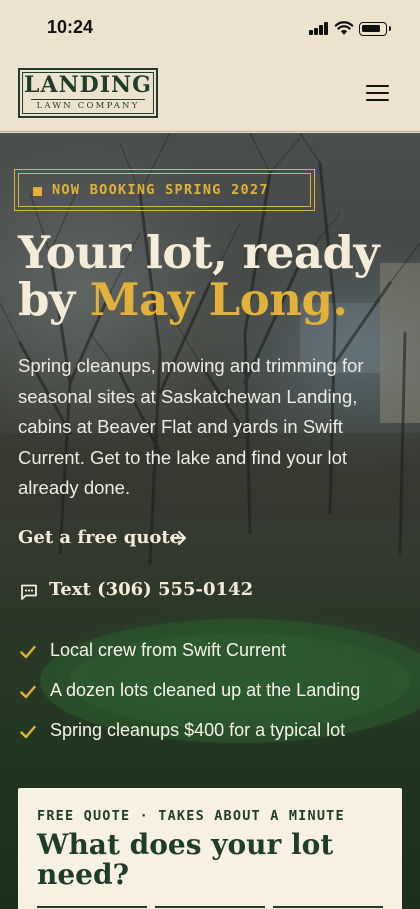  Describe the element at coordinates (205, 690) in the screenshot. I see `benefit-text: A dozen lots cleaned up at the Landing` at that location.